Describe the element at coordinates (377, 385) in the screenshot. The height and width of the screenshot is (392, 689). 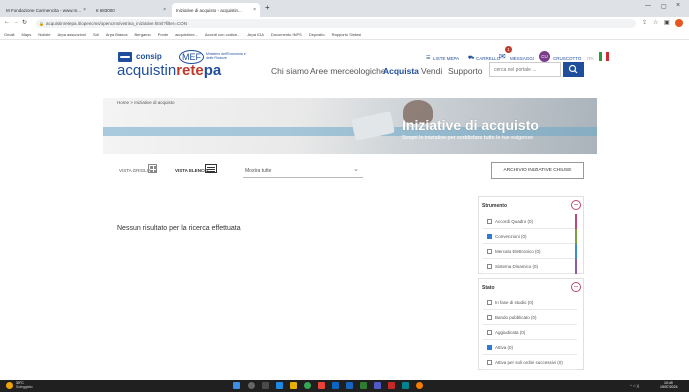
I see `teams-icon` at that location.